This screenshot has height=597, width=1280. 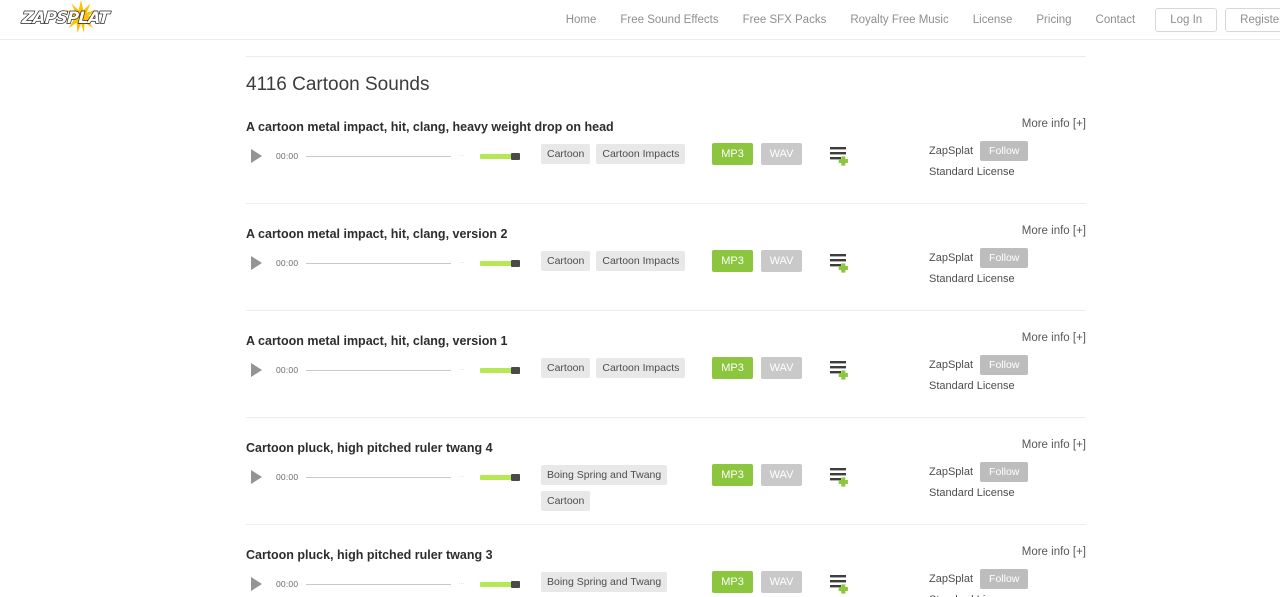 What do you see at coordinates (669, 20) in the screenshot?
I see `nav-item-free-sound-effects: Free Sound Effects` at bounding box center [669, 20].